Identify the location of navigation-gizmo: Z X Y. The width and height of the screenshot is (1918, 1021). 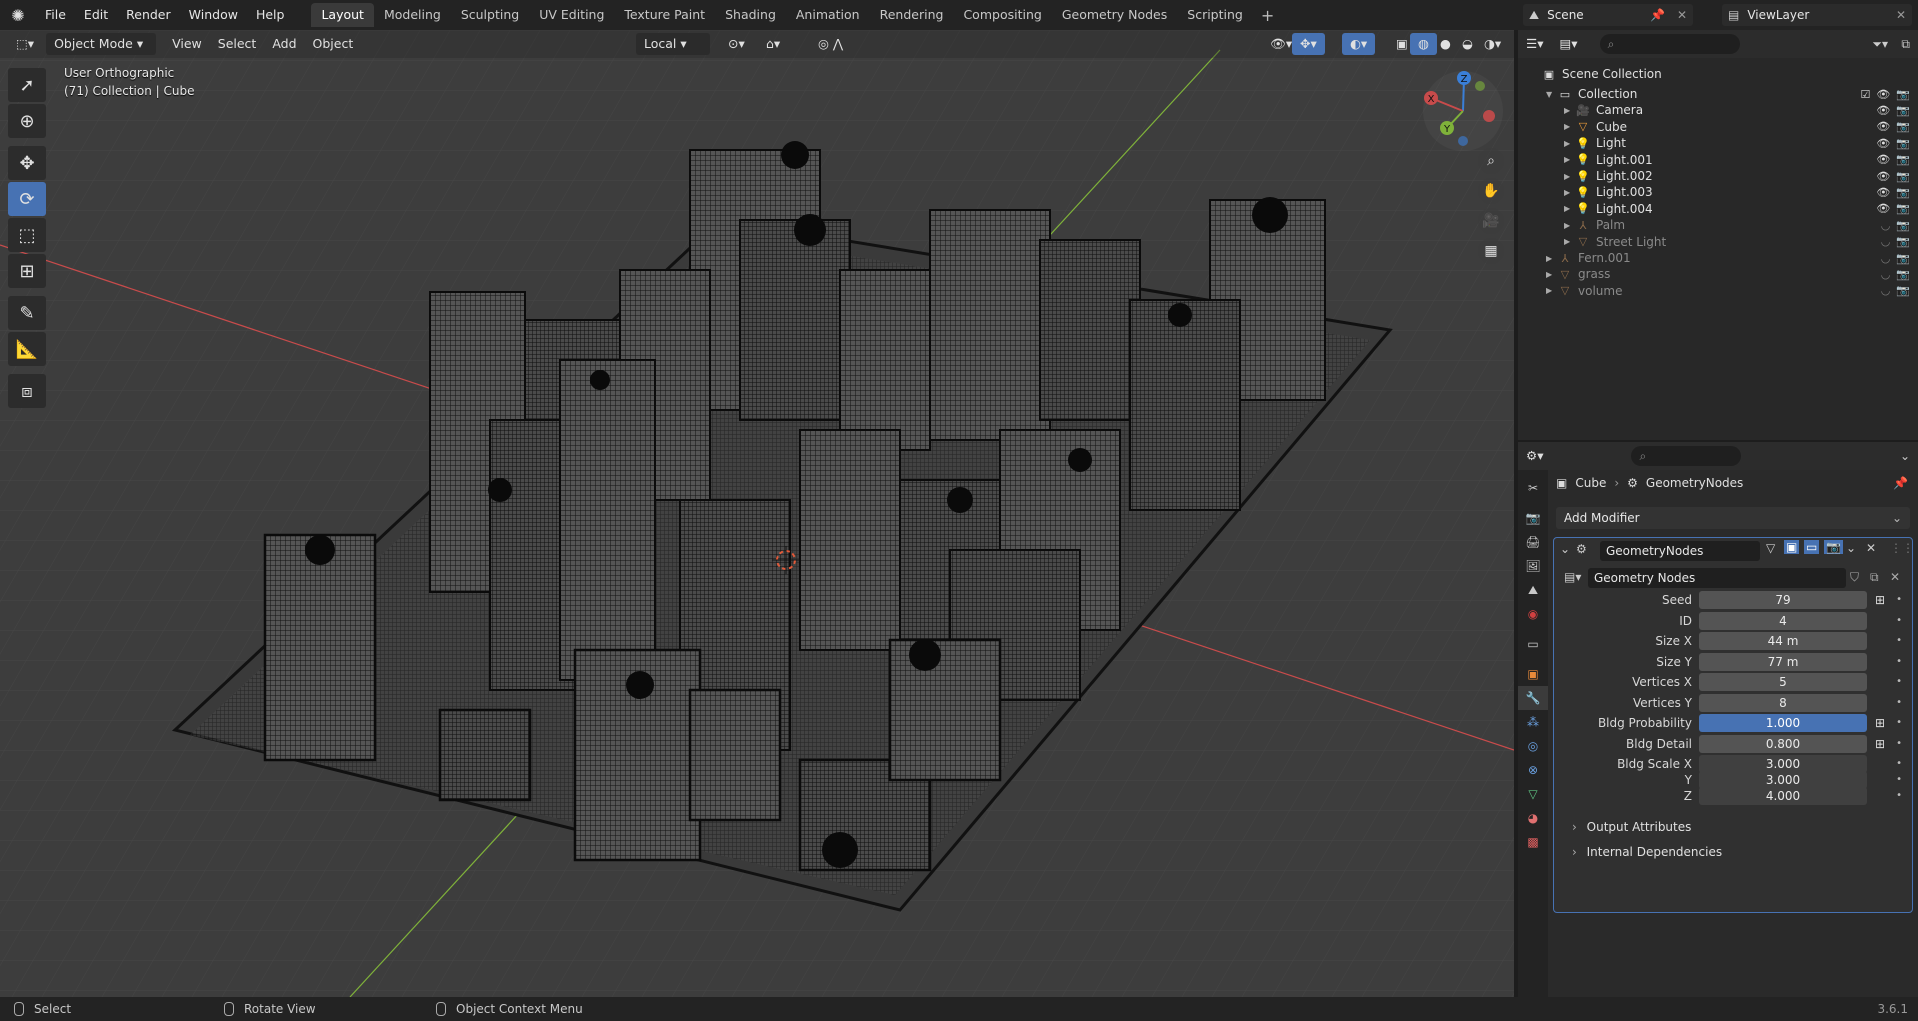
(1463, 111).